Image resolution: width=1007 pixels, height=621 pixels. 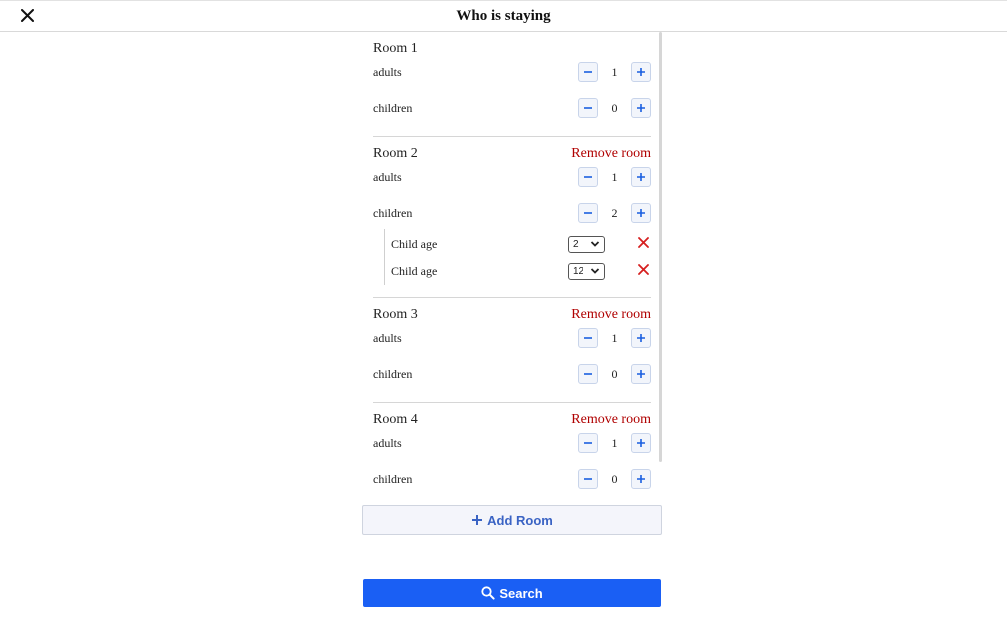 What do you see at coordinates (521, 593) in the screenshot?
I see `search-label: Search` at bounding box center [521, 593].